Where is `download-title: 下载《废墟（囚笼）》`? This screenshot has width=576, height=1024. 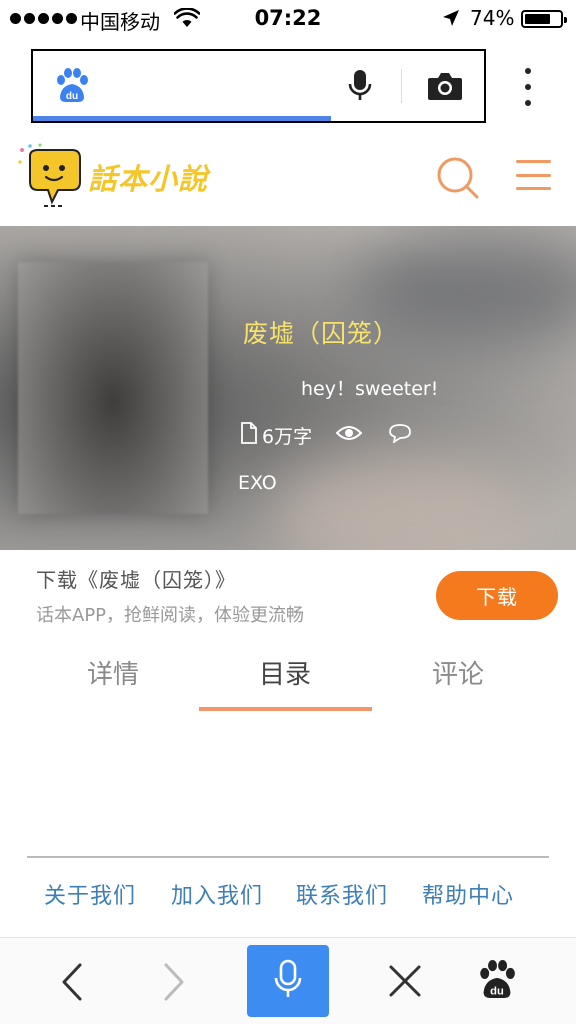
download-title: 下载《废墟（囚笼）》 is located at coordinates (136, 580).